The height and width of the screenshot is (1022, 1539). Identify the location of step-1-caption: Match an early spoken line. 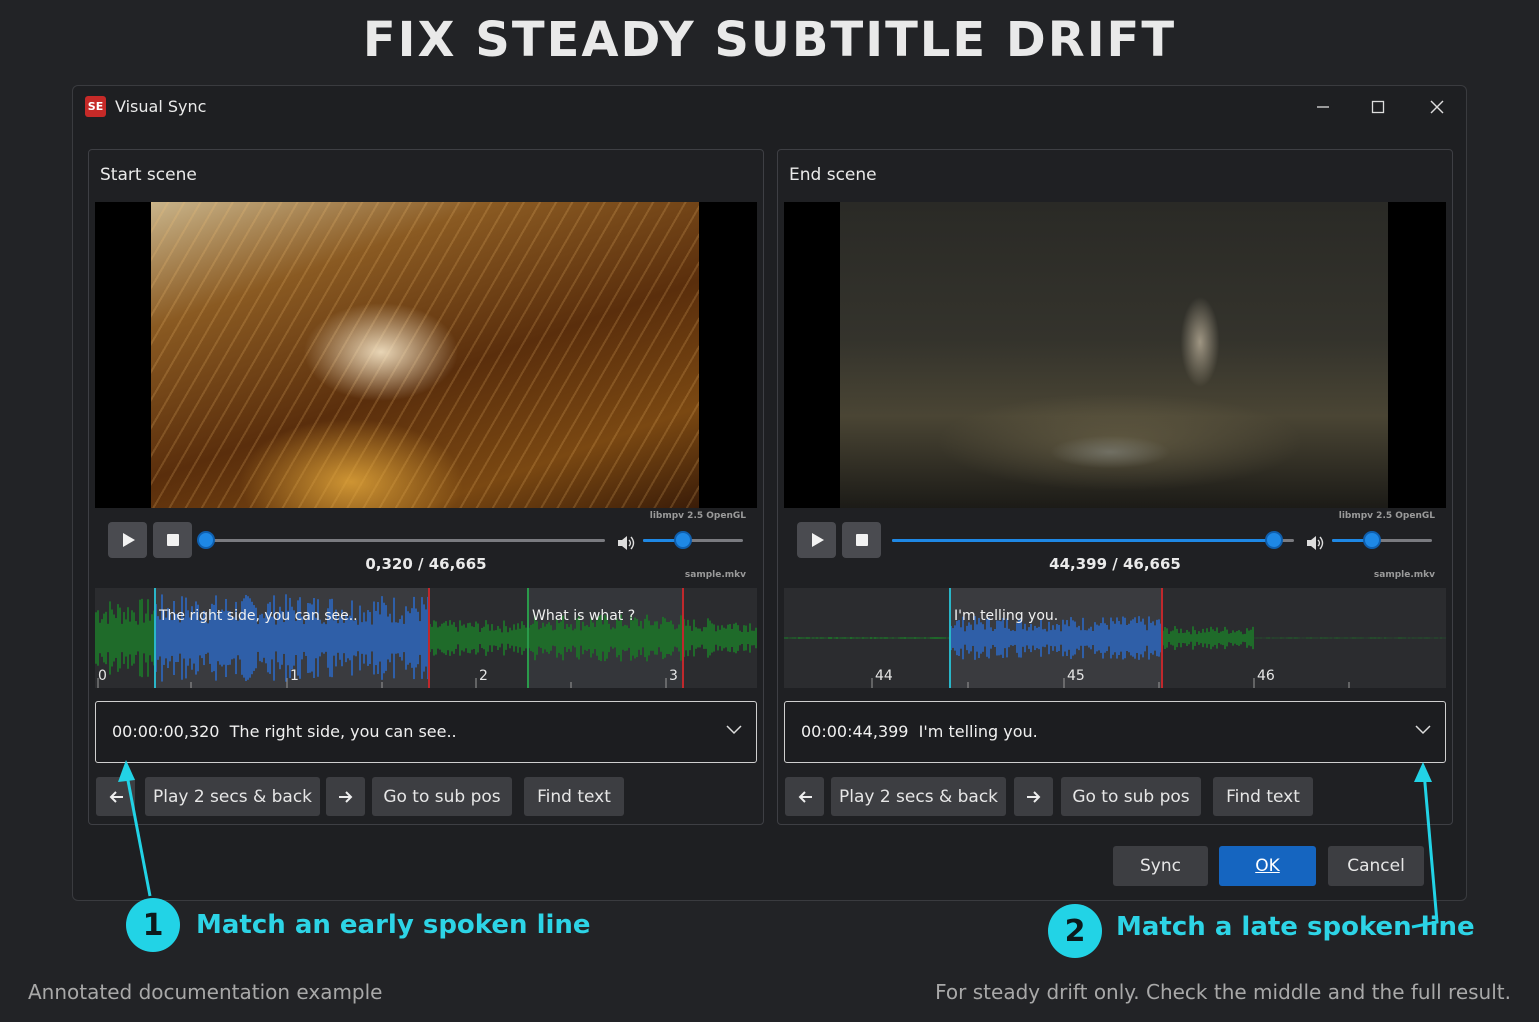
(393, 925).